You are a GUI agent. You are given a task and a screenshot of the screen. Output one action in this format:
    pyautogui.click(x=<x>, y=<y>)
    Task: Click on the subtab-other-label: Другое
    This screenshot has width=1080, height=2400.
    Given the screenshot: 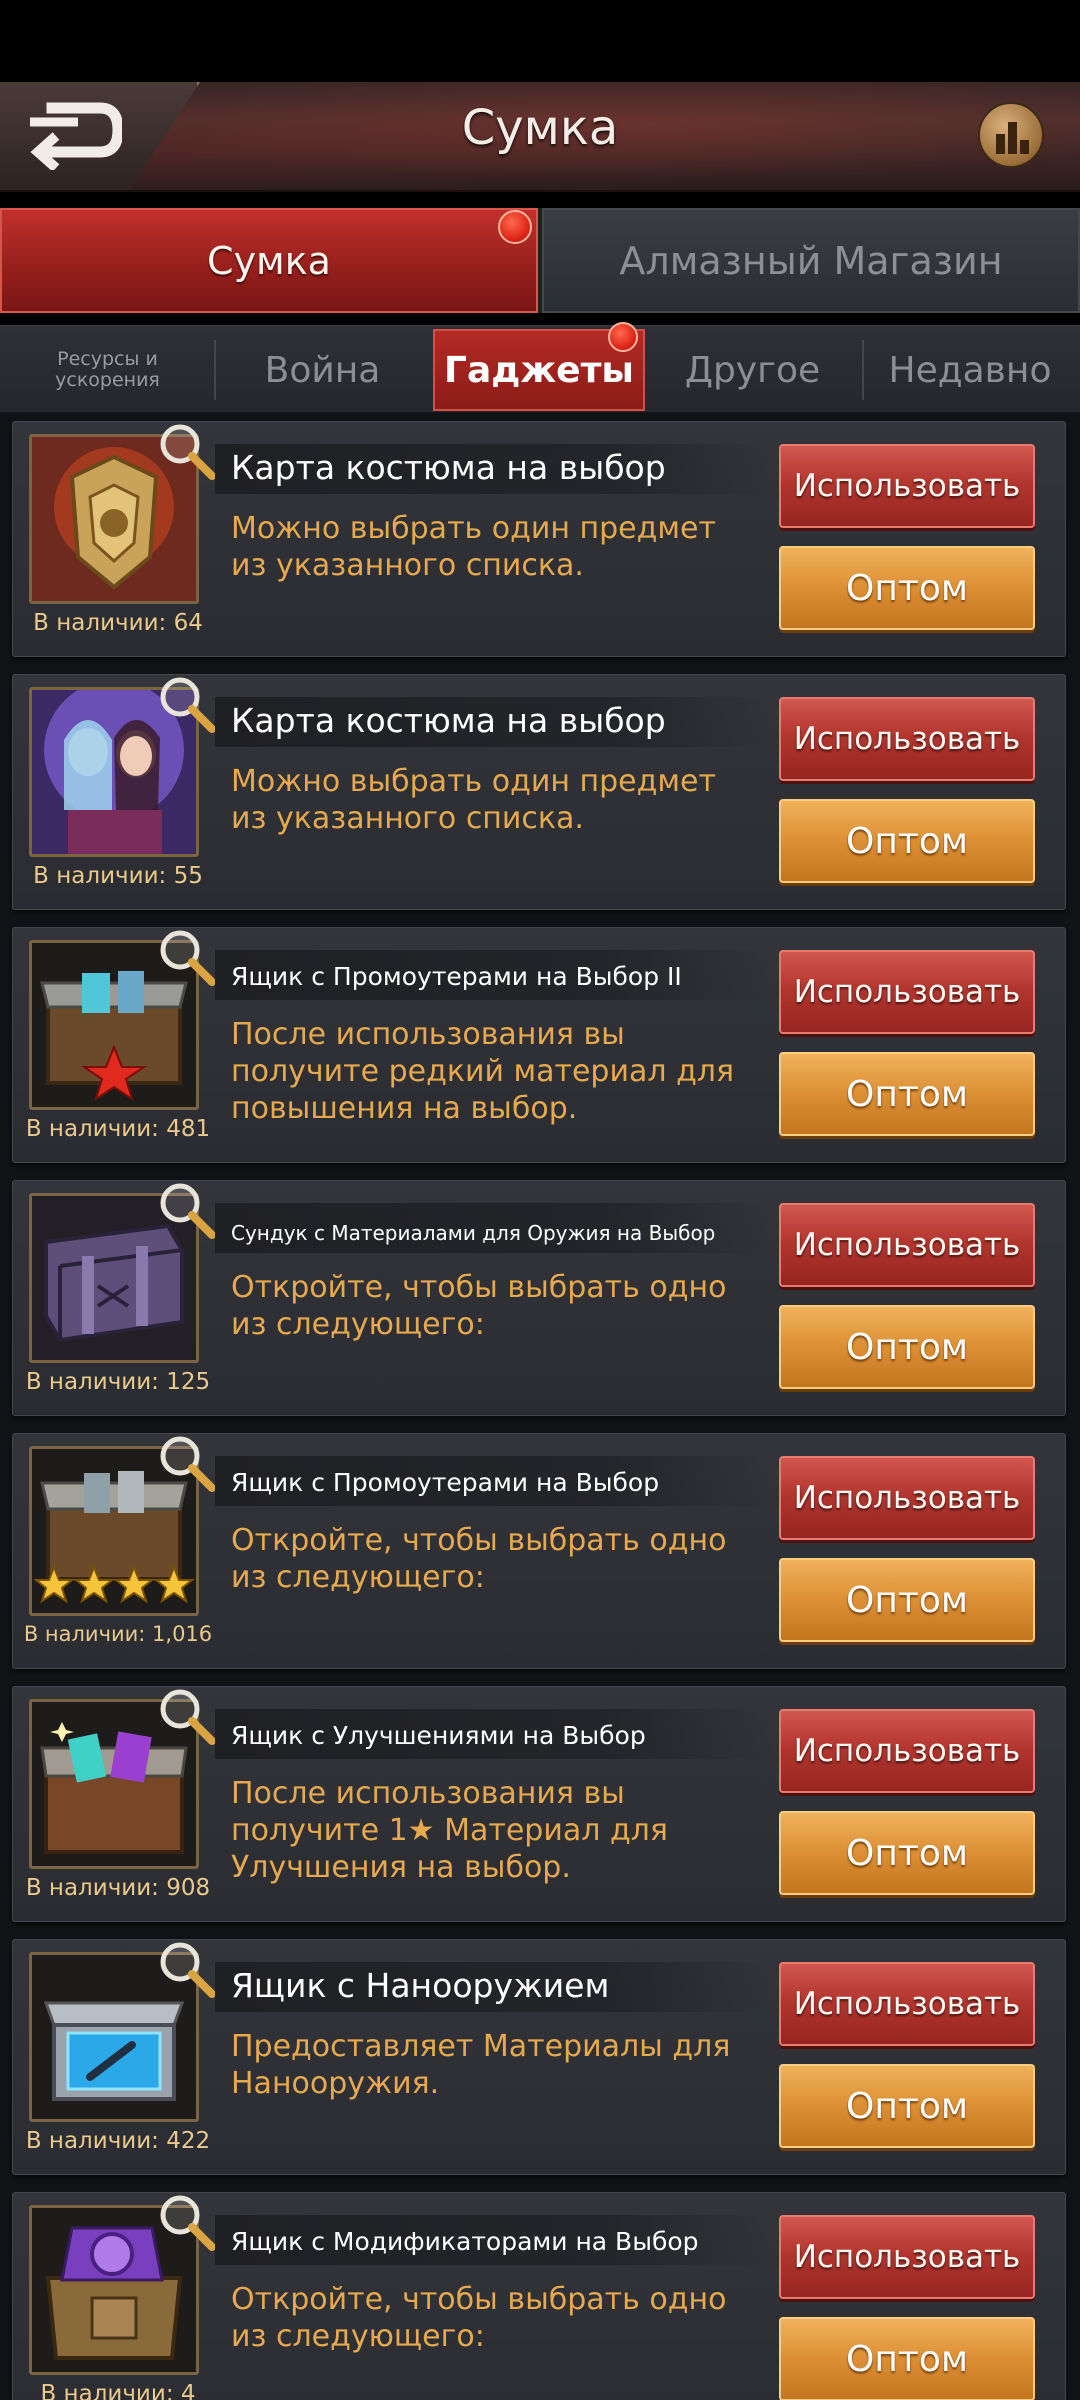 What is the action you would take?
    pyautogui.click(x=752, y=370)
    